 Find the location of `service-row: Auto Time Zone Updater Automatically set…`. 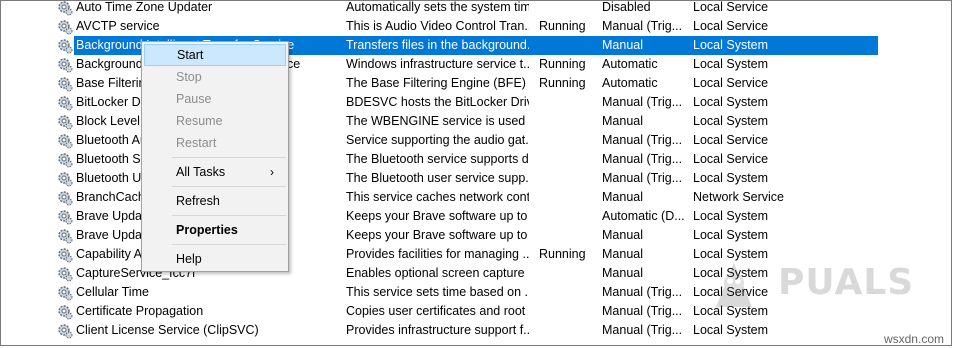

service-row: Auto Time Zone Updater Automatically set… is located at coordinates (476, 8).